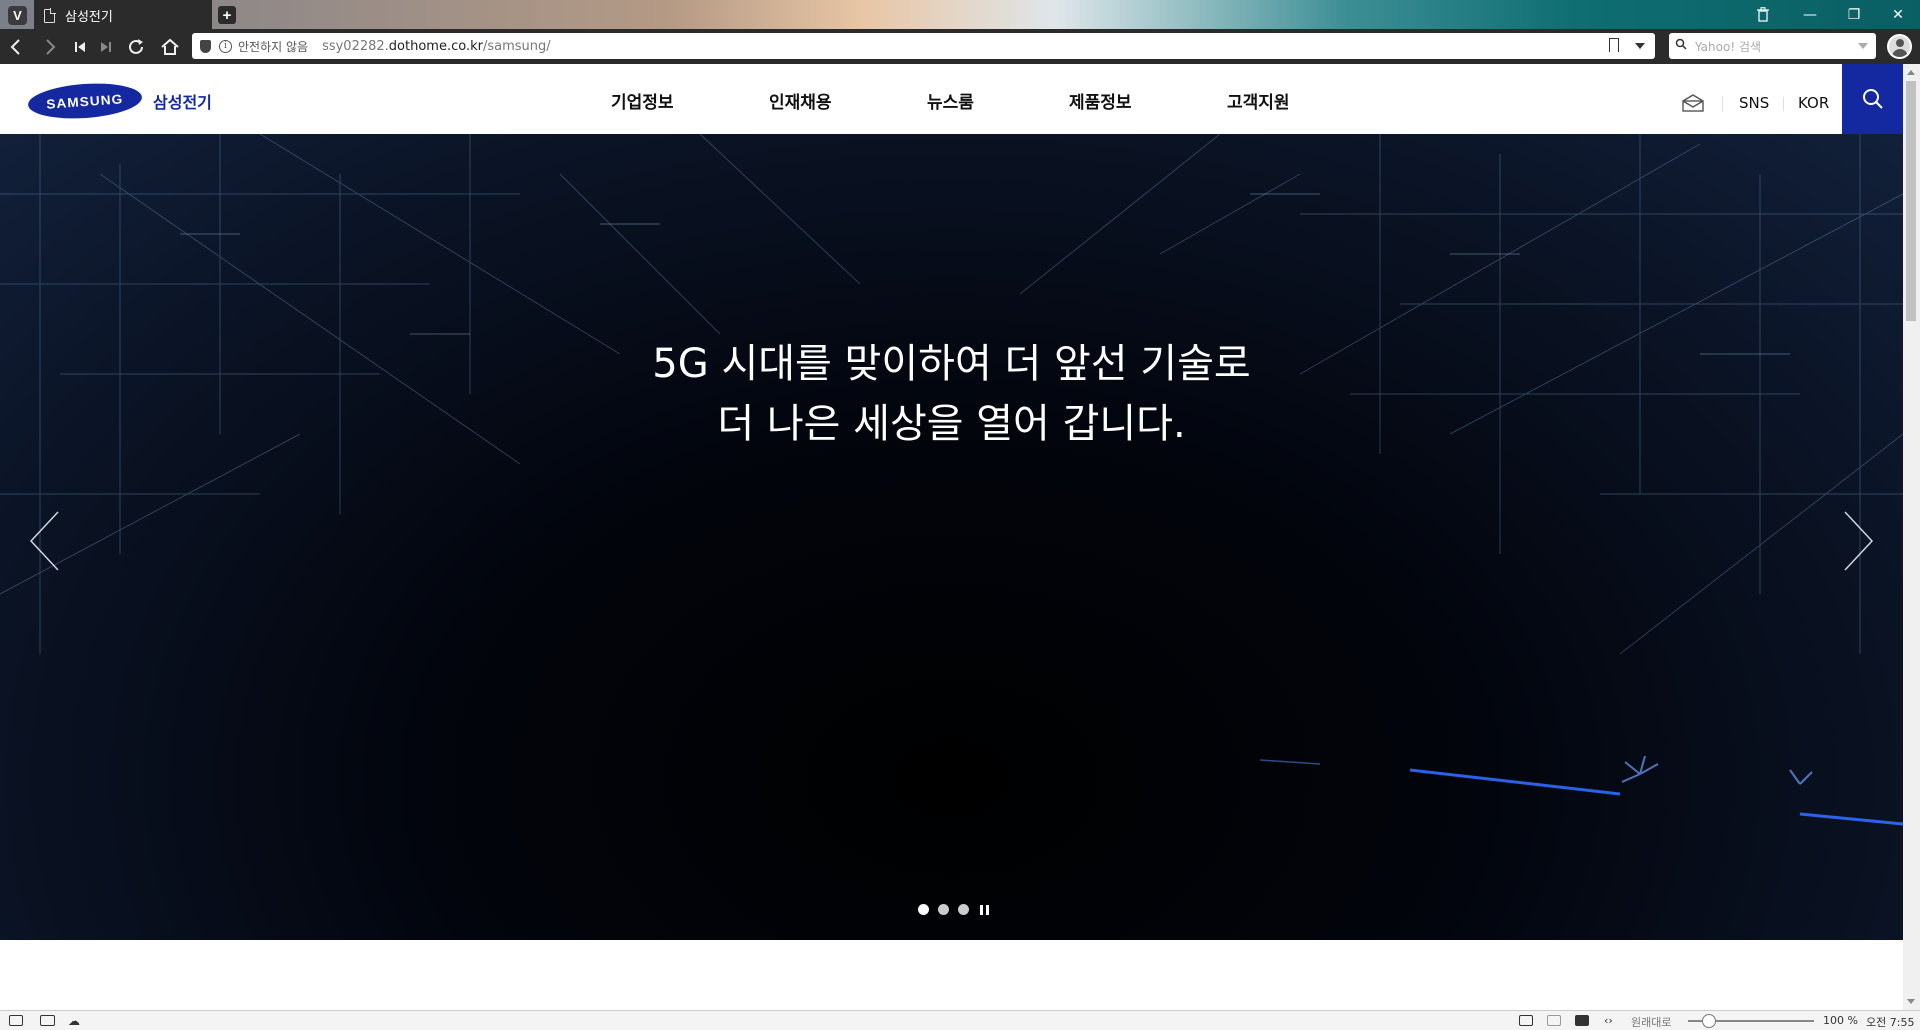  I want to click on scroll-down-icon, so click(1911, 1001).